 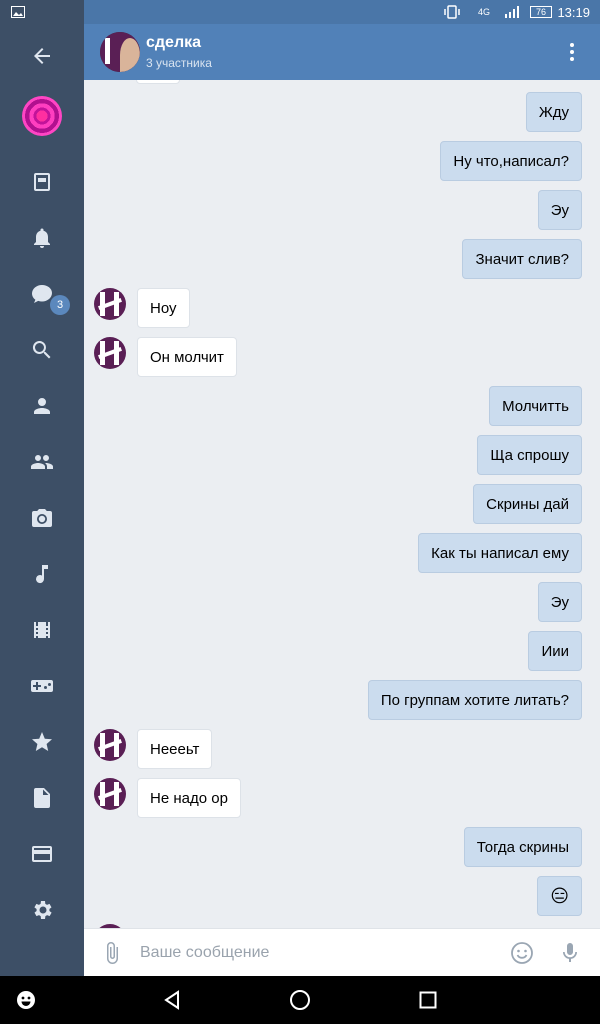 I want to click on emoji-smile-icon, so click(x=522, y=953).